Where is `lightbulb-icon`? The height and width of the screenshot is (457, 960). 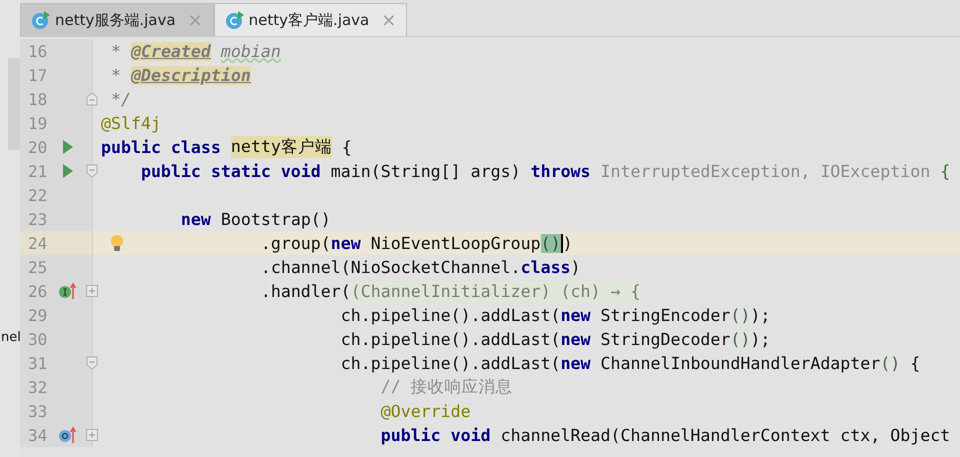
lightbulb-icon is located at coordinates (117, 243).